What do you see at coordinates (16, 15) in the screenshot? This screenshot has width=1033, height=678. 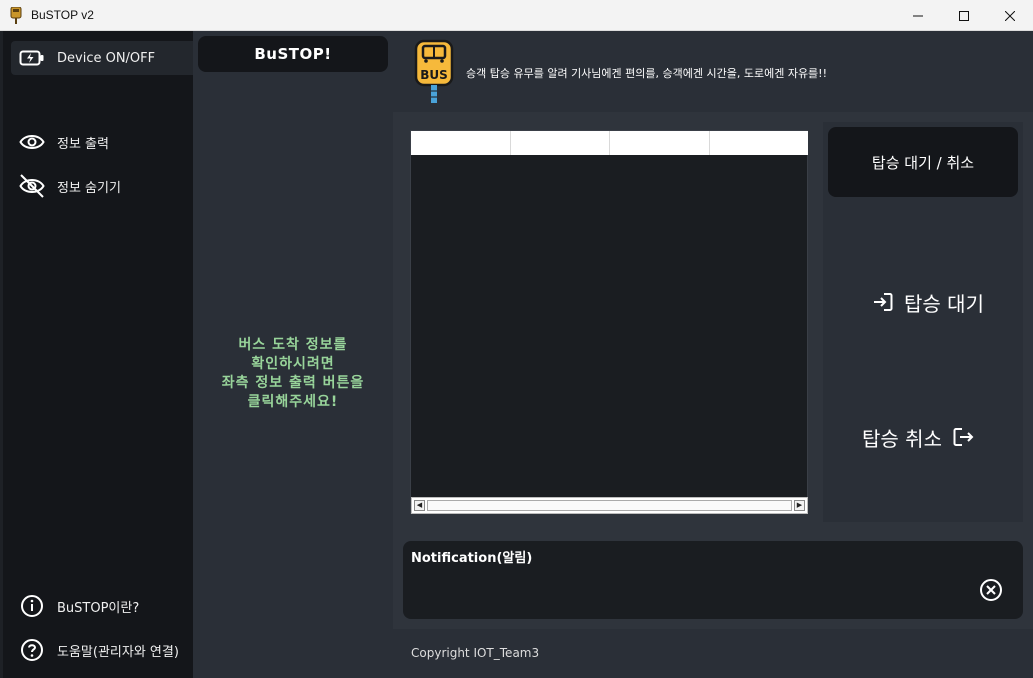 I see `bus-stop-app-icon` at bounding box center [16, 15].